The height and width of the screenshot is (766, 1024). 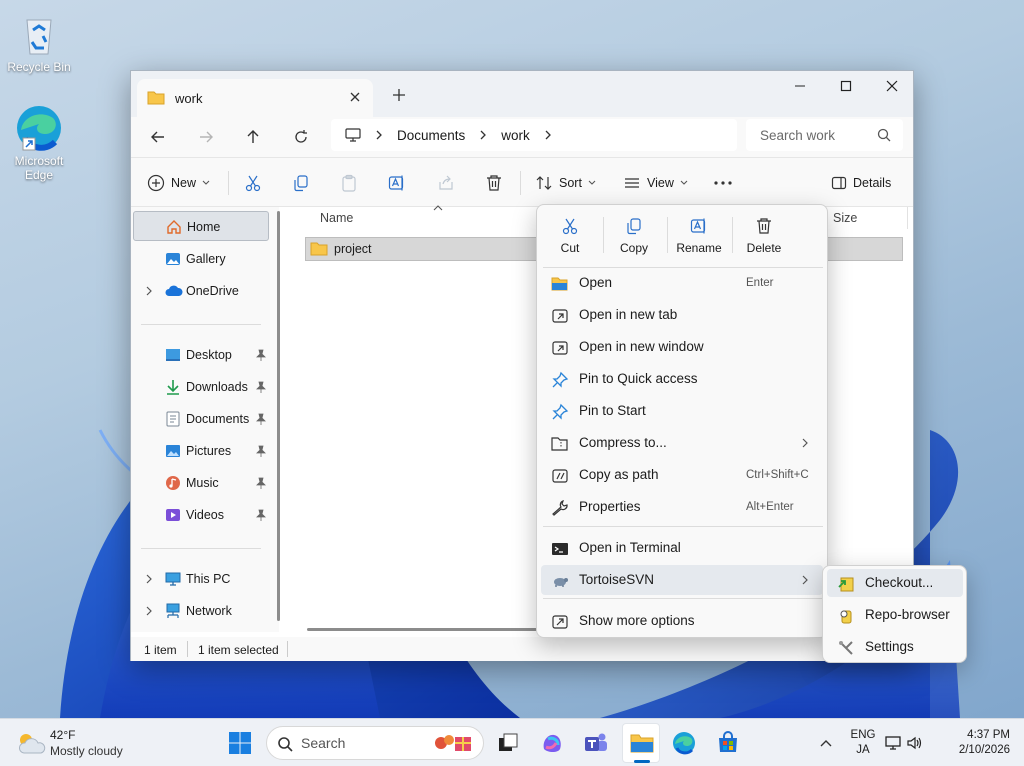 I want to click on search-highlight-icon, so click(x=454, y=743).